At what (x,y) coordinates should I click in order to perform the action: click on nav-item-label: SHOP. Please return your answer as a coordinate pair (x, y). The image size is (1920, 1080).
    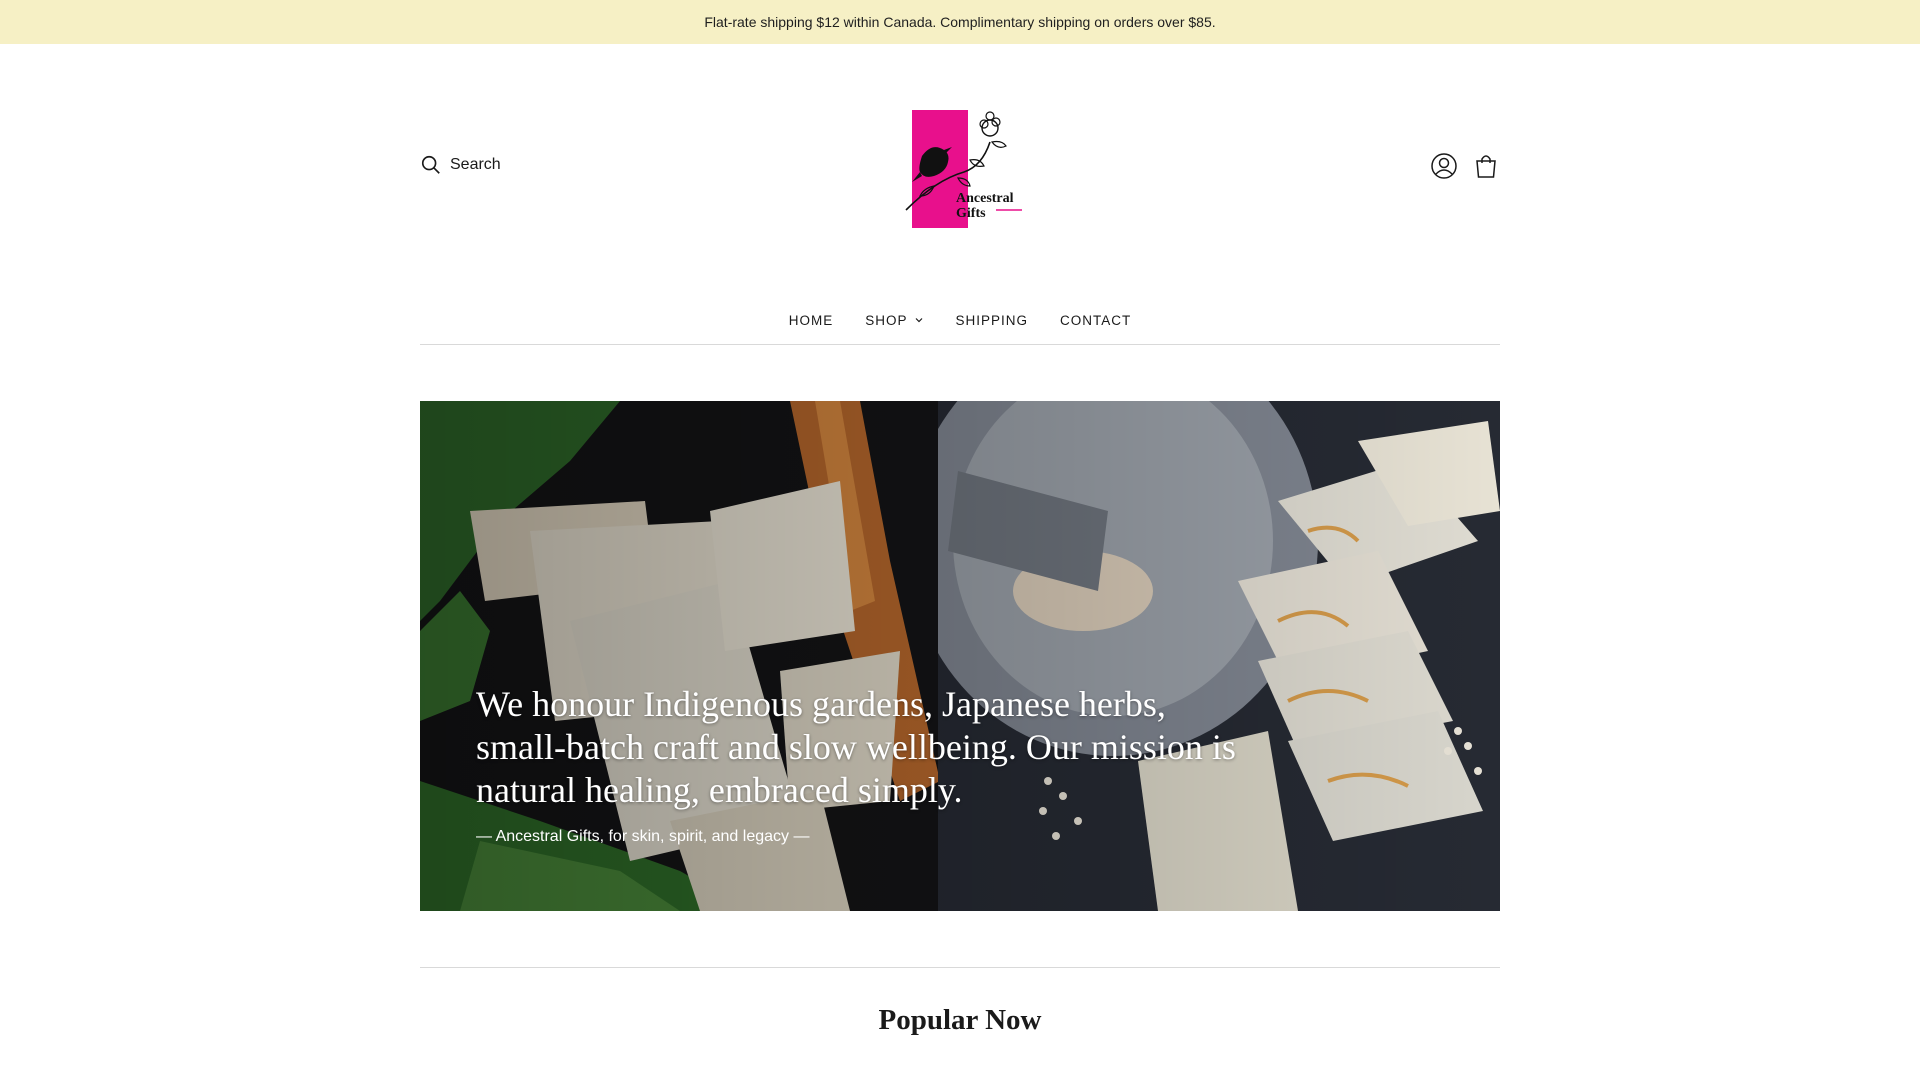
    Looking at the image, I should click on (886, 320).